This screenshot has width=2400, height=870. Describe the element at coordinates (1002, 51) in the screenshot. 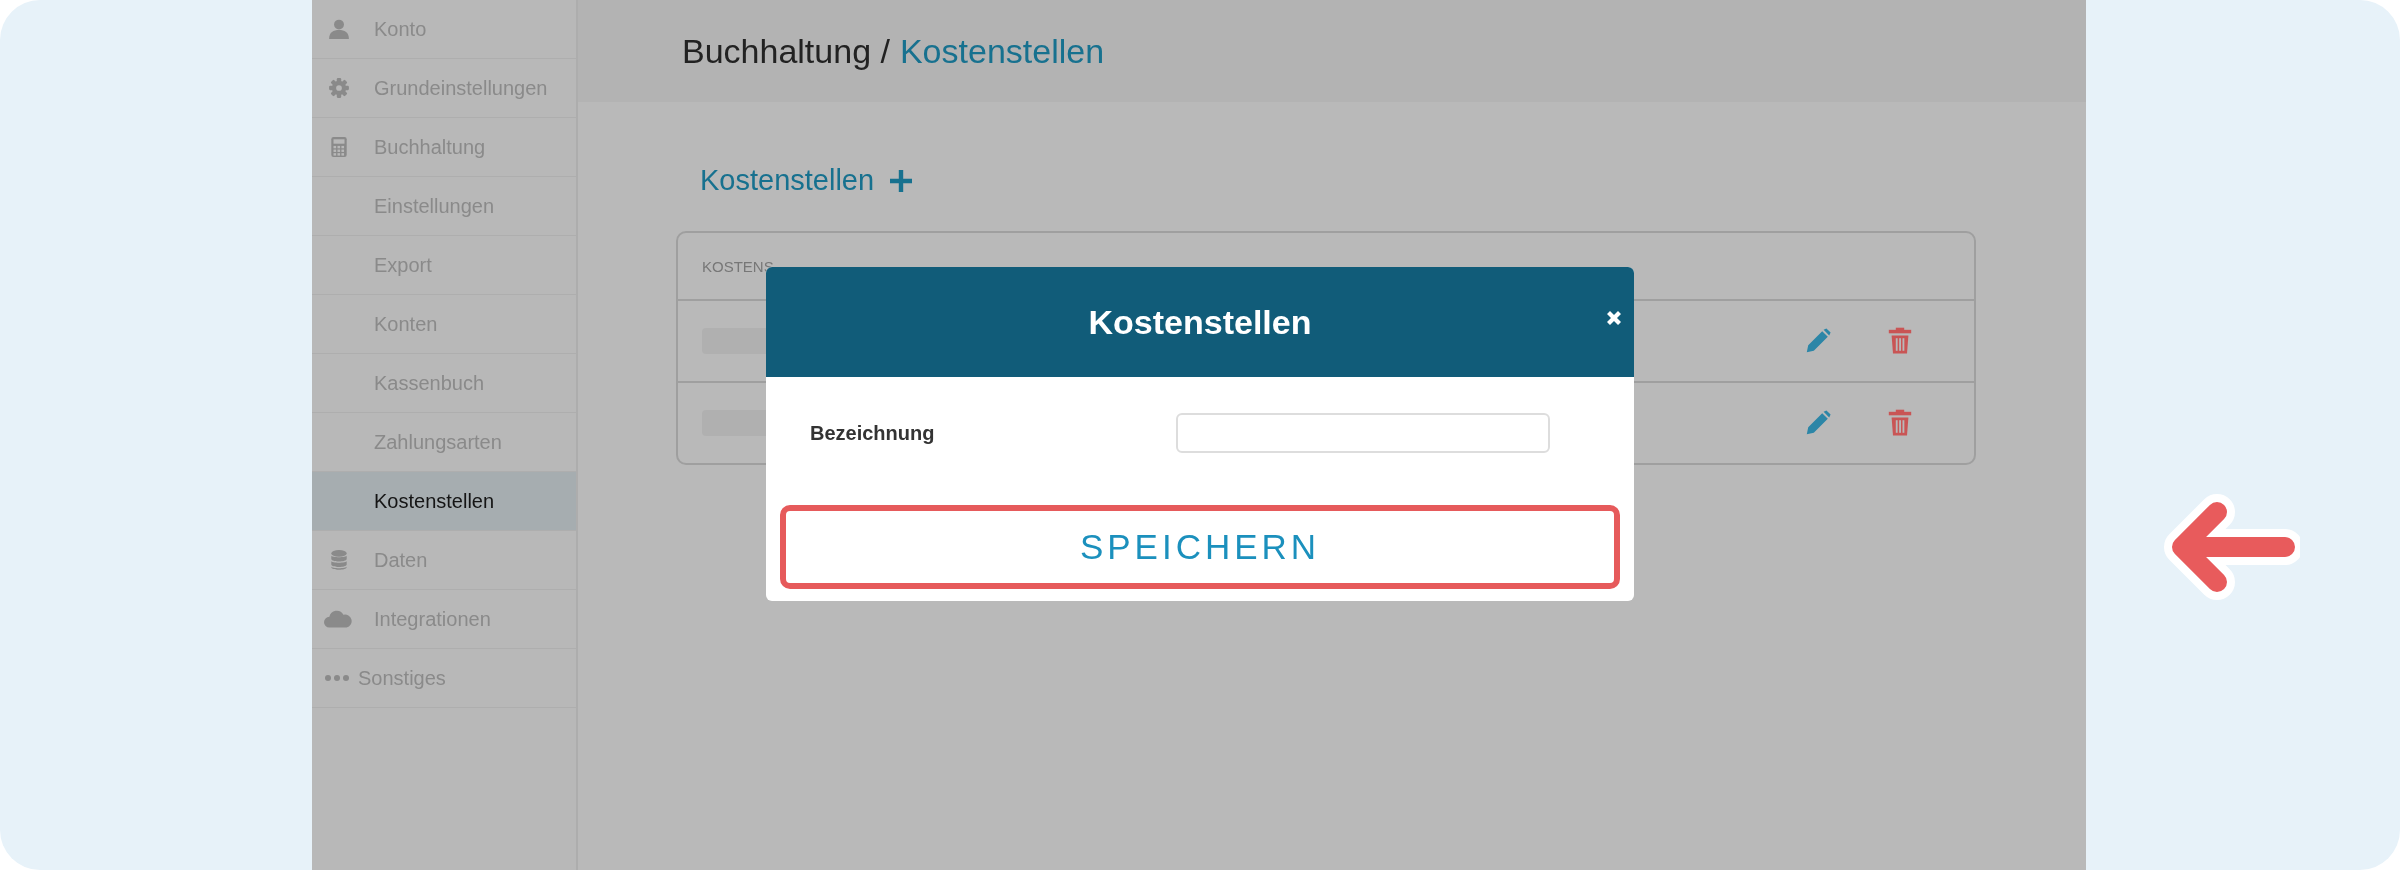

I see `breadcrumb-current: Kostenstellen` at that location.